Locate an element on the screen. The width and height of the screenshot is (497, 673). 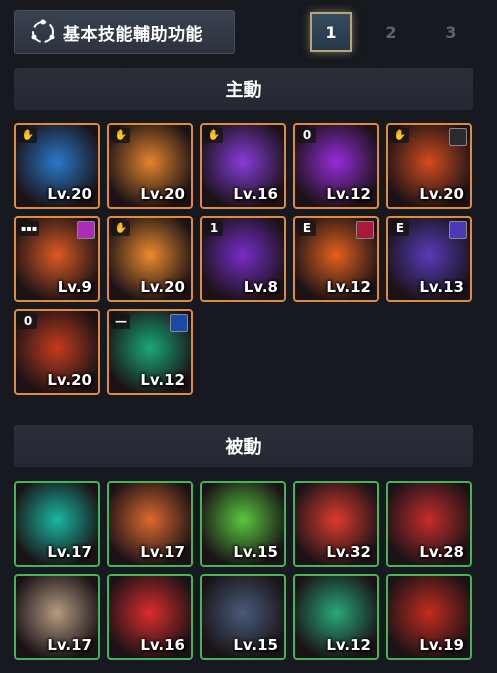
passive-skill-slot: Lv.16 is located at coordinates (150, 617).